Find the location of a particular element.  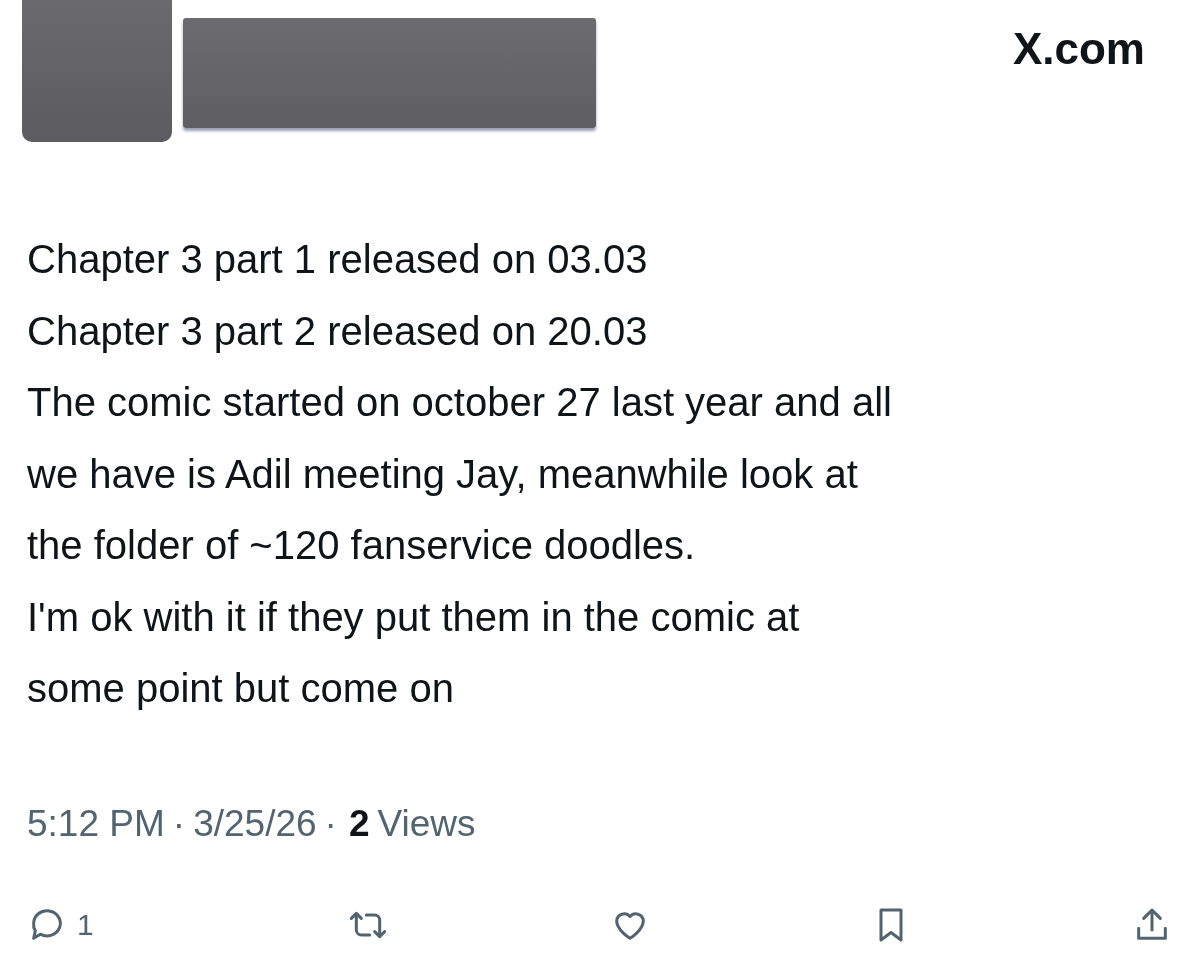

post-date: 3/25/26 is located at coordinates (255, 823).